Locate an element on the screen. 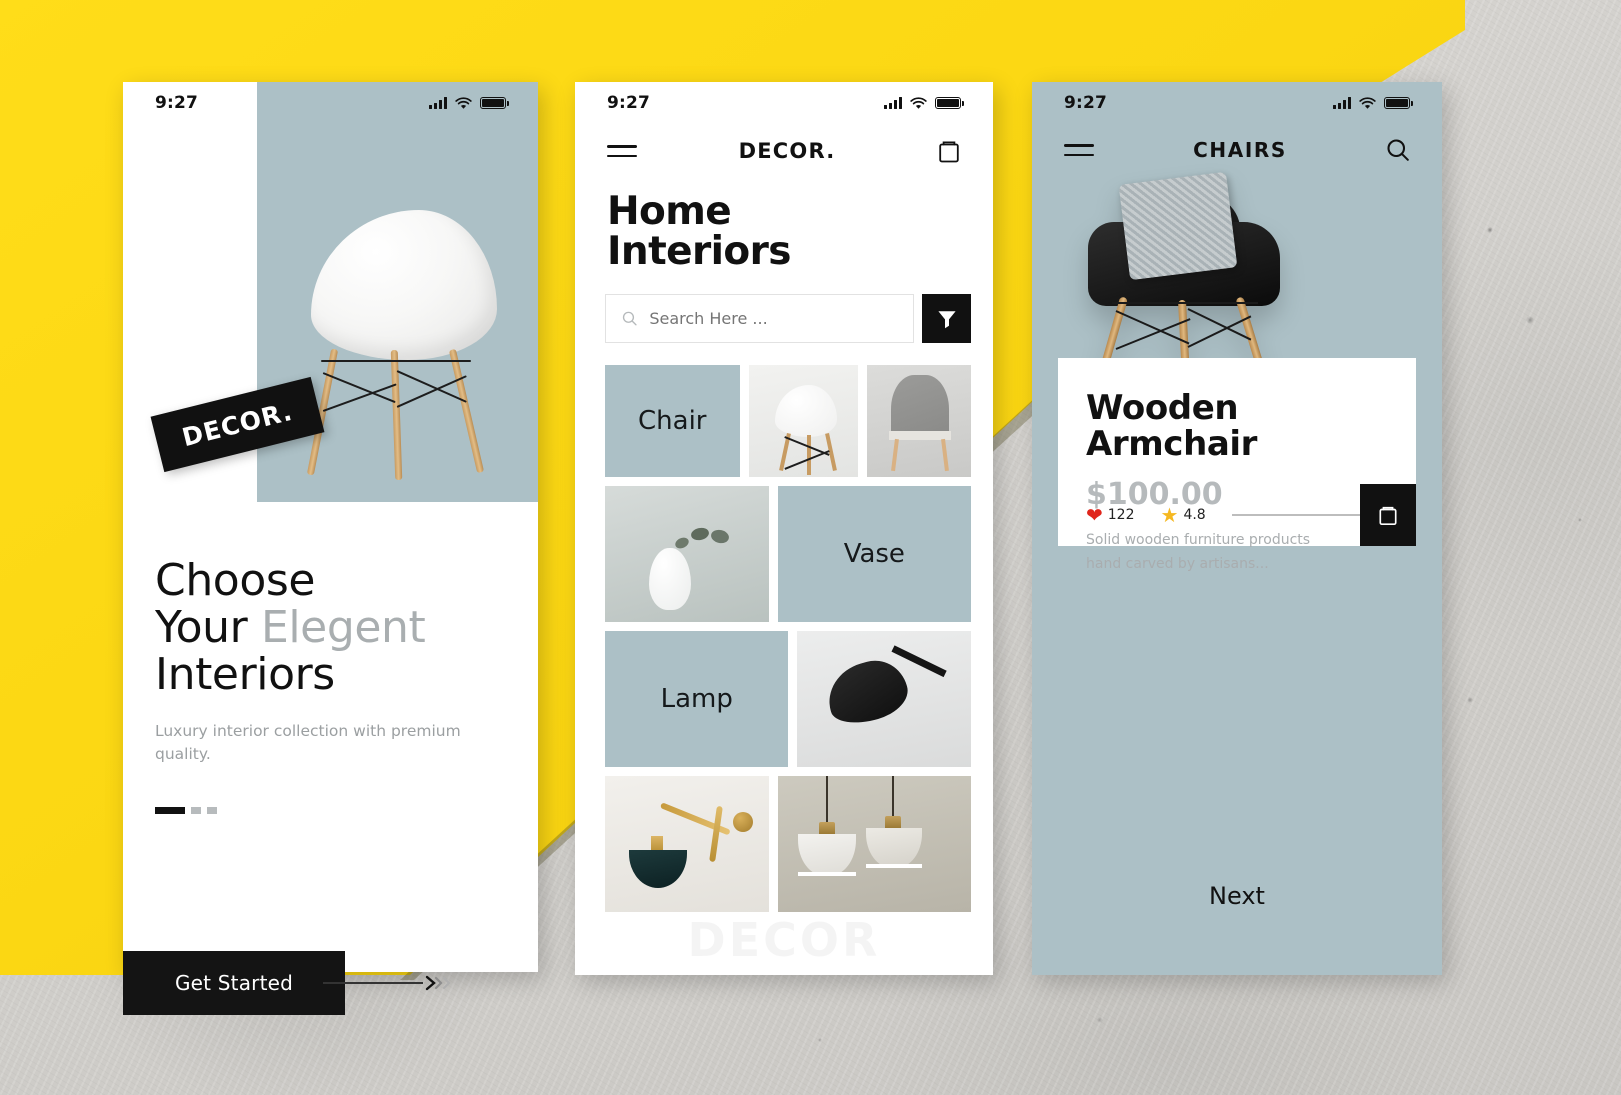 Image resolution: width=1621 pixels, height=1095 pixels. category-label: Lamp is located at coordinates (696, 699).